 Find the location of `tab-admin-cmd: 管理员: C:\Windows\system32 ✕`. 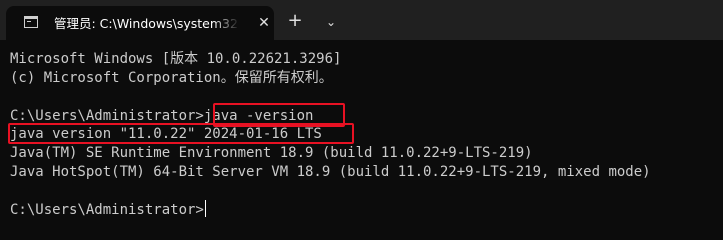

tab-admin-cmd: 管理员: C:\Windows\system32 ✕ is located at coordinates (140, 23).